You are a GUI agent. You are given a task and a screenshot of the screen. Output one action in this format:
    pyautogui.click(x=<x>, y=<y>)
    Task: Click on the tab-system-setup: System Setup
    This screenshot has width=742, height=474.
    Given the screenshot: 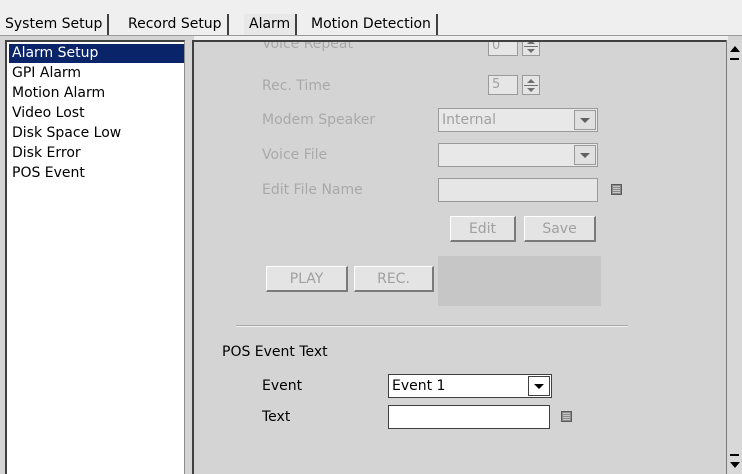 What is the action you would take?
    pyautogui.click(x=55, y=24)
    